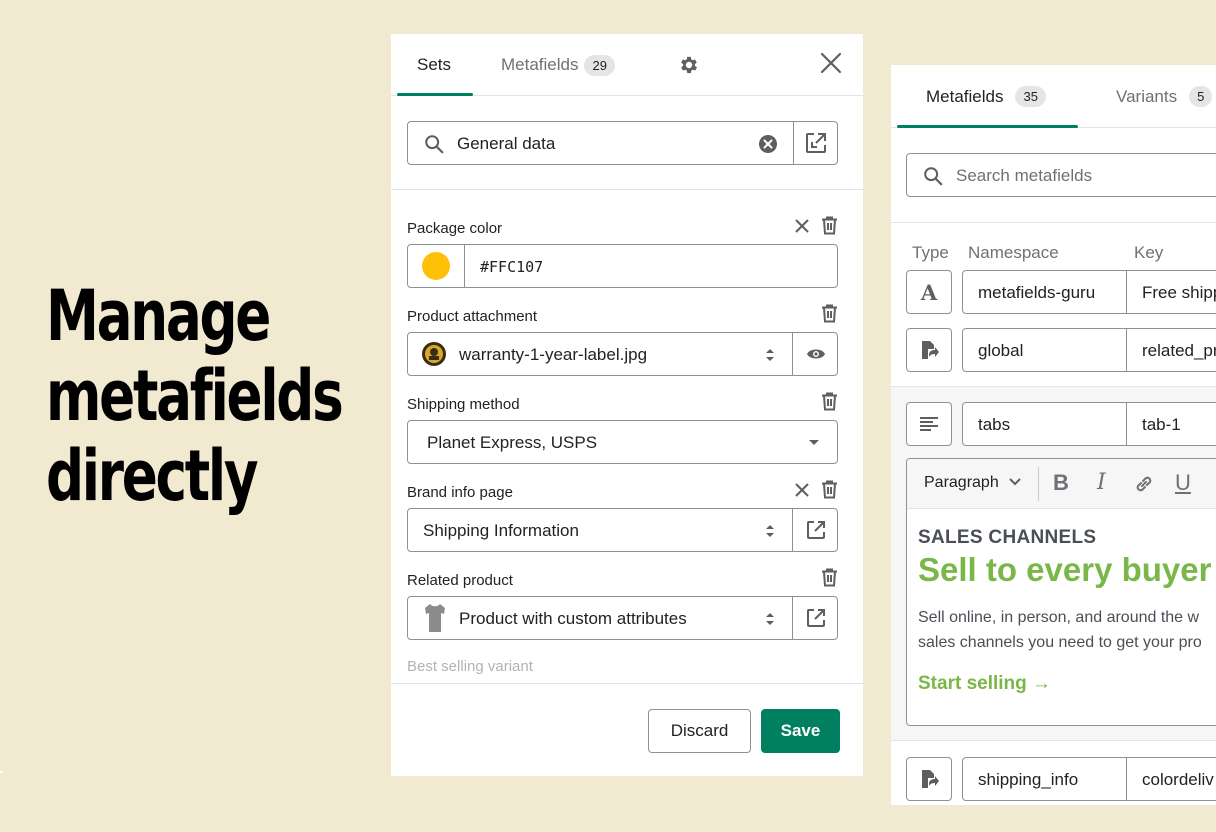 The height and width of the screenshot is (832, 1216). I want to click on close-icon, so click(831, 63).